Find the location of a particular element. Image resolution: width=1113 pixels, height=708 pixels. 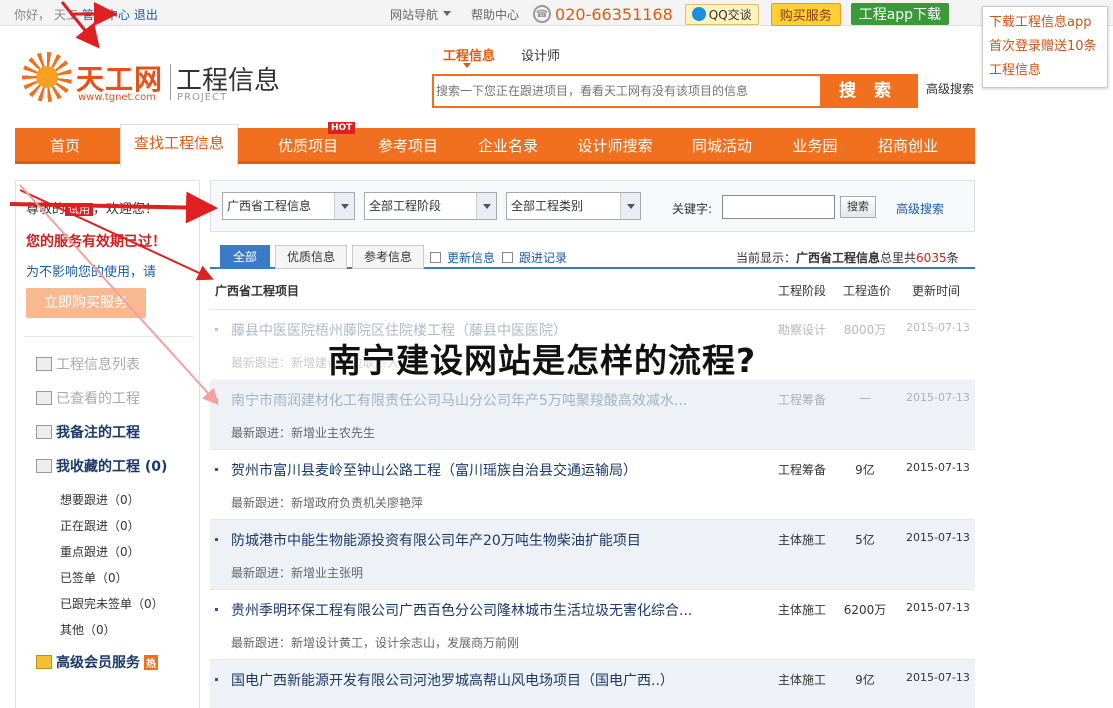

search-button: 搜 索 is located at coordinates (868, 91).